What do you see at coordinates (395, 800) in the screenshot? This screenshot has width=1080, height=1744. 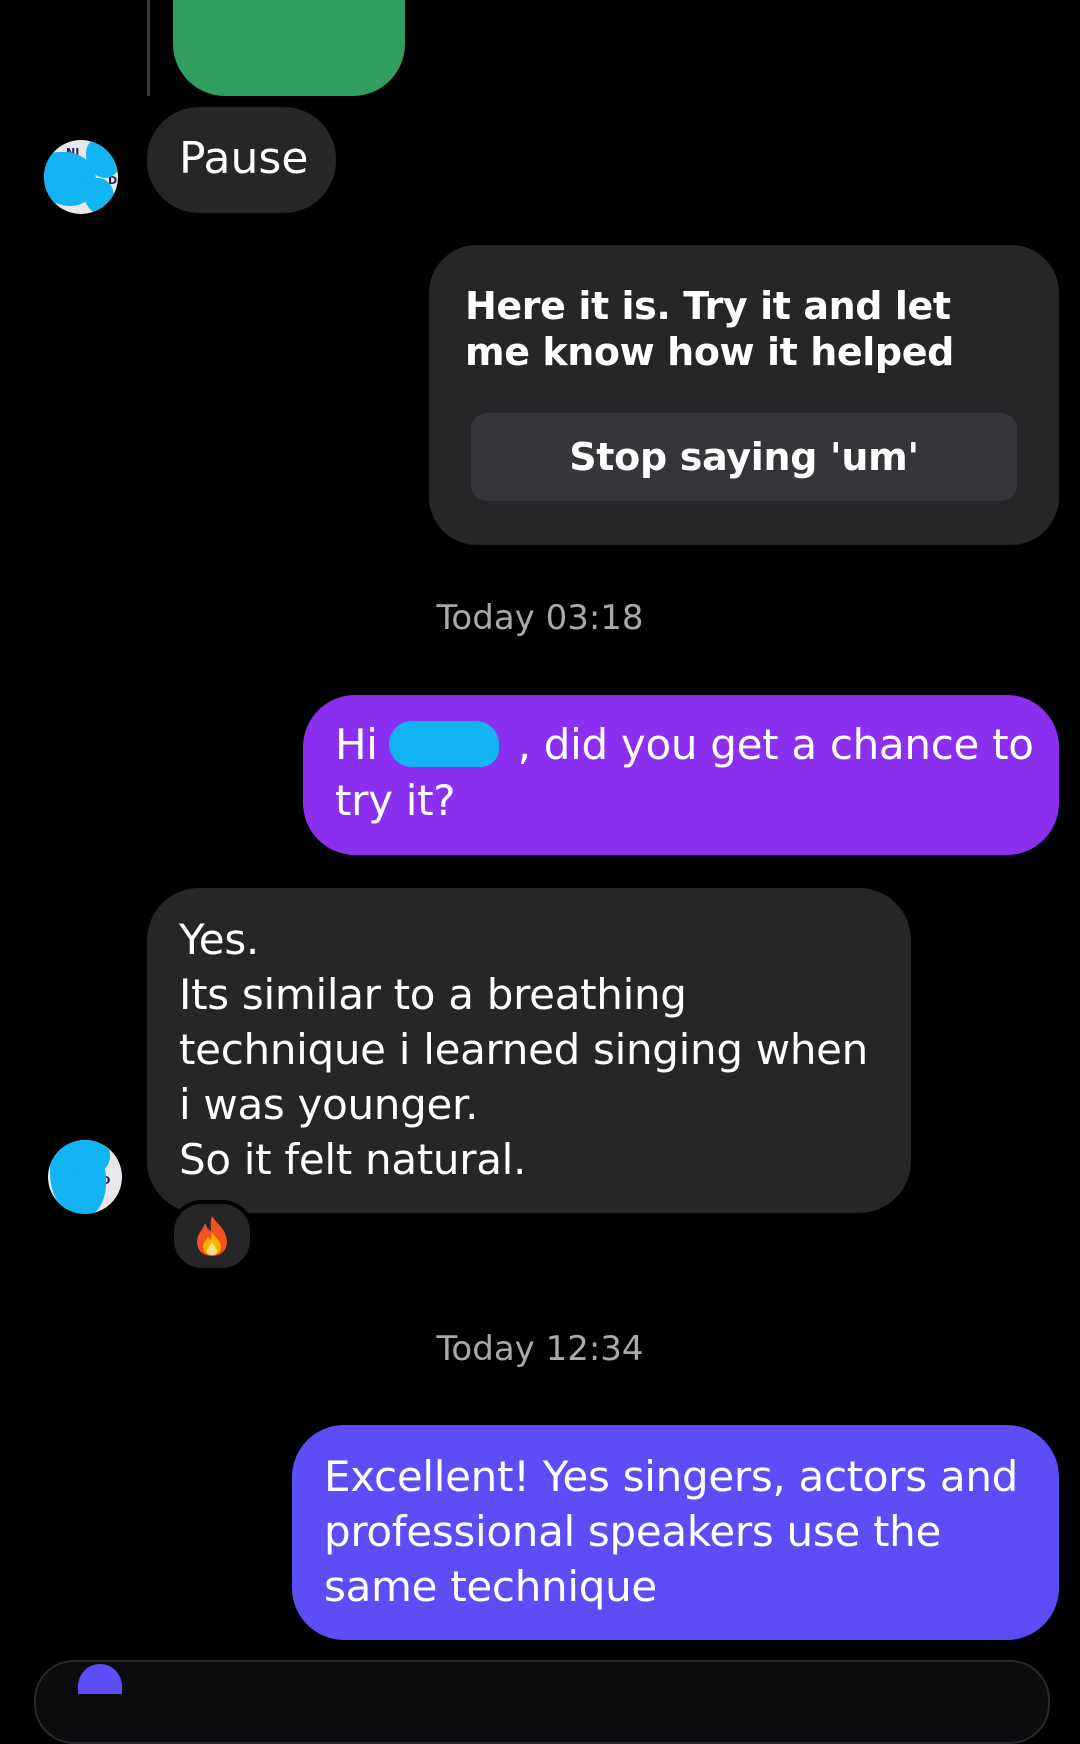 I see `message-text-line: try it?` at bounding box center [395, 800].